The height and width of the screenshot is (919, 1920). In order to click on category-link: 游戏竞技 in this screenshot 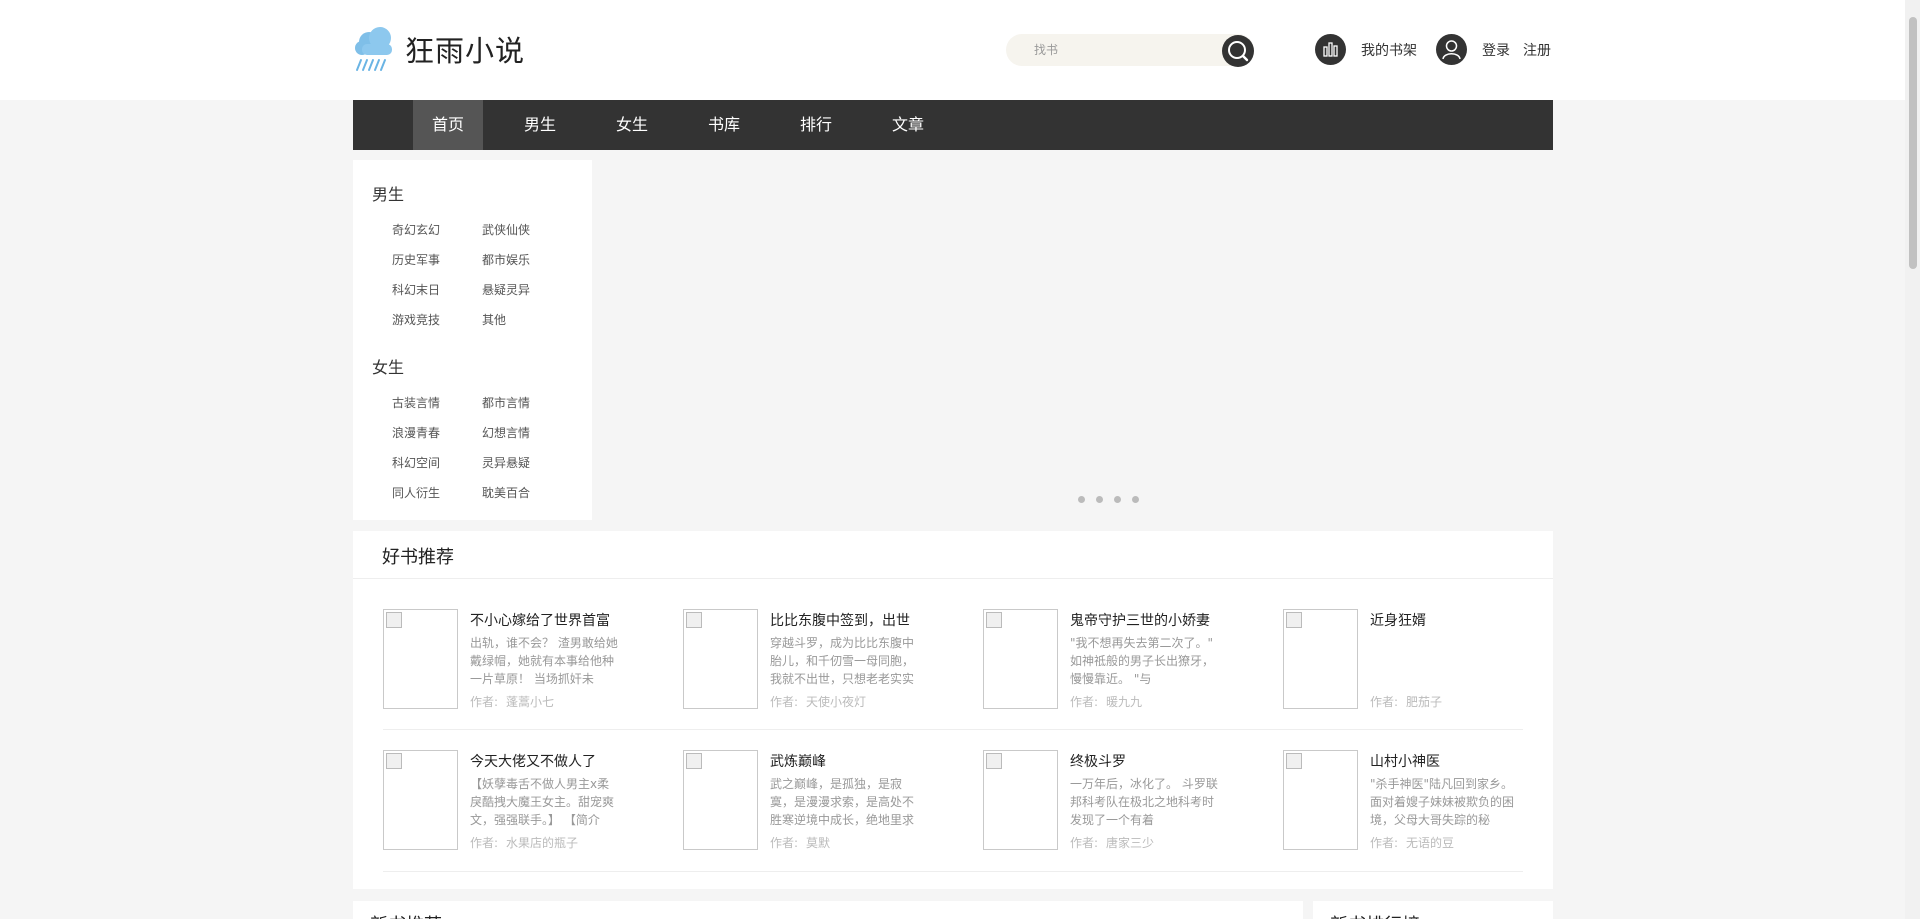, I will do `click(416, 319)`.